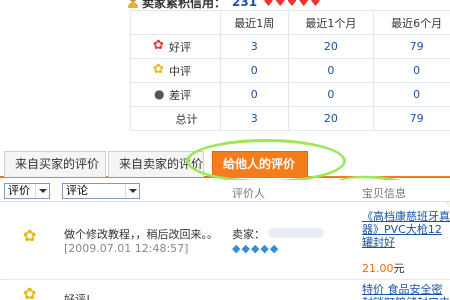  What do you see at coordinates (406, 291) in the screenshot?
I see `item-link: 特价 食品安全密封锁町粮储封口夹(2` at bounding box center [406, 291].